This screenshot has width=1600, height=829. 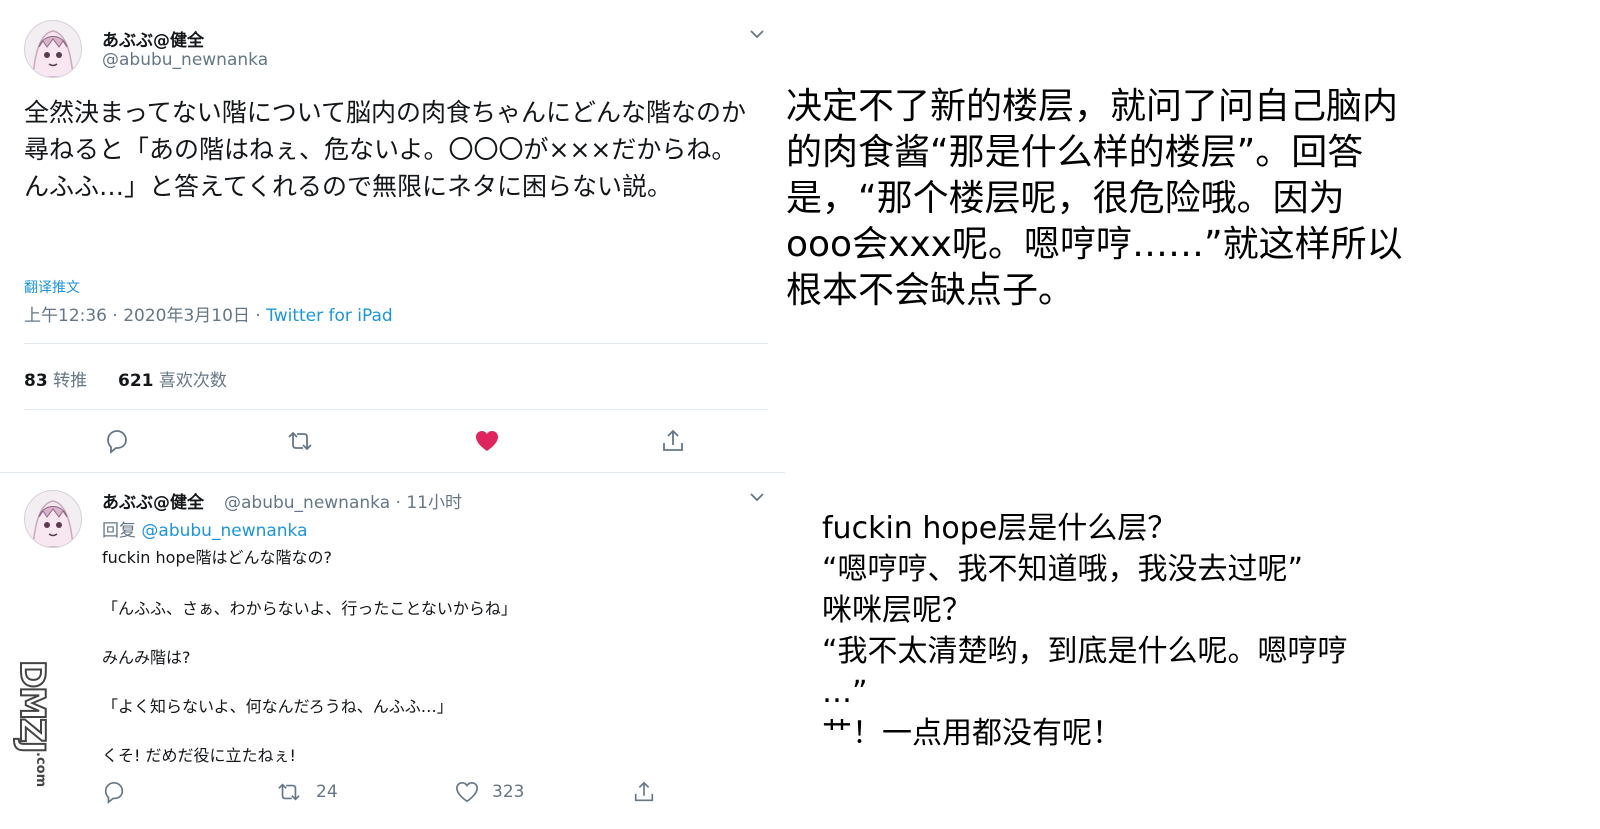 I want to click on reply-line: 「んふふ、さぁ、わからないよ、行ったことないからね」, so click(x=309, y=608).